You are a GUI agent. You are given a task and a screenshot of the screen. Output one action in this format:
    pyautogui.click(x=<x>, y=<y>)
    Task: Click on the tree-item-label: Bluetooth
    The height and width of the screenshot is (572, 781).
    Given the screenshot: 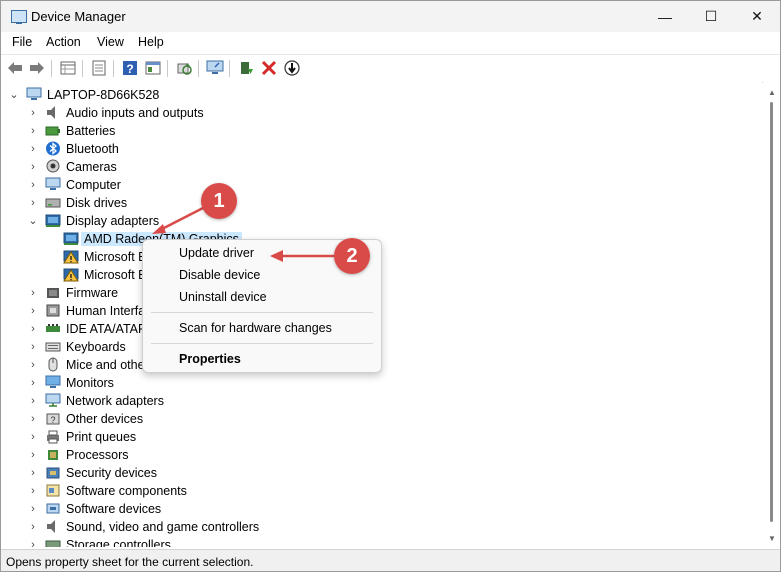 What is the action you would take?
    pyautogui.click(x=92, y=149)
    